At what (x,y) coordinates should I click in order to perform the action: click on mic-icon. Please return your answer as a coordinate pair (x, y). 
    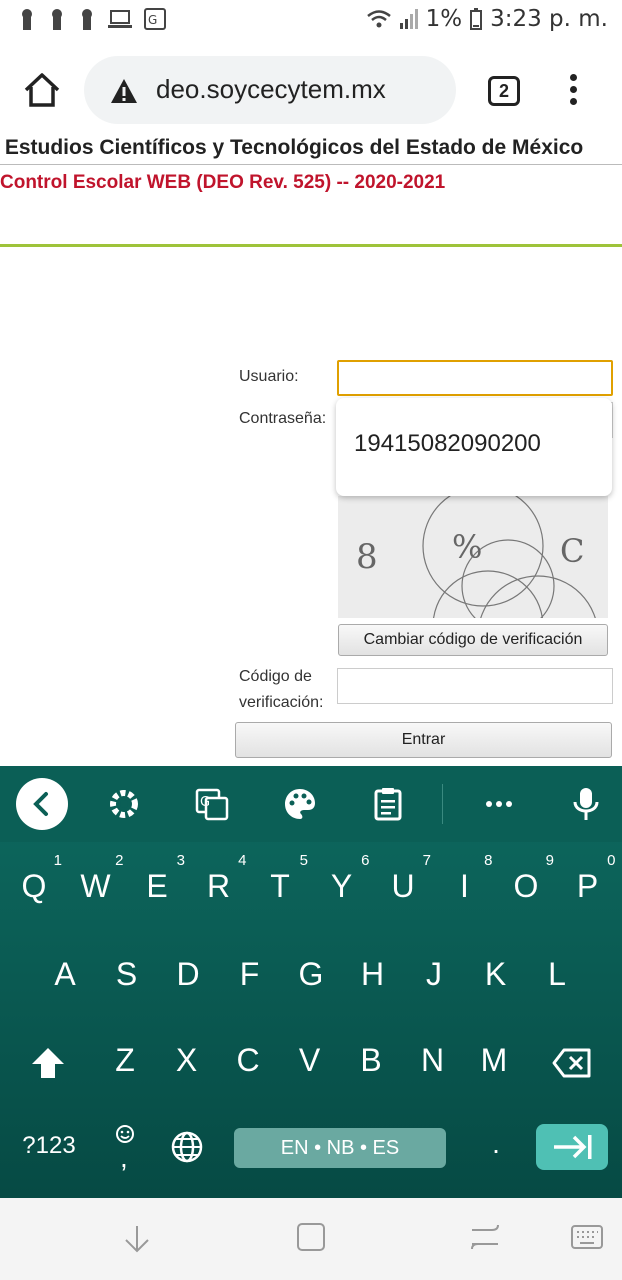
    Looking at the image, I should click on (586, 804).